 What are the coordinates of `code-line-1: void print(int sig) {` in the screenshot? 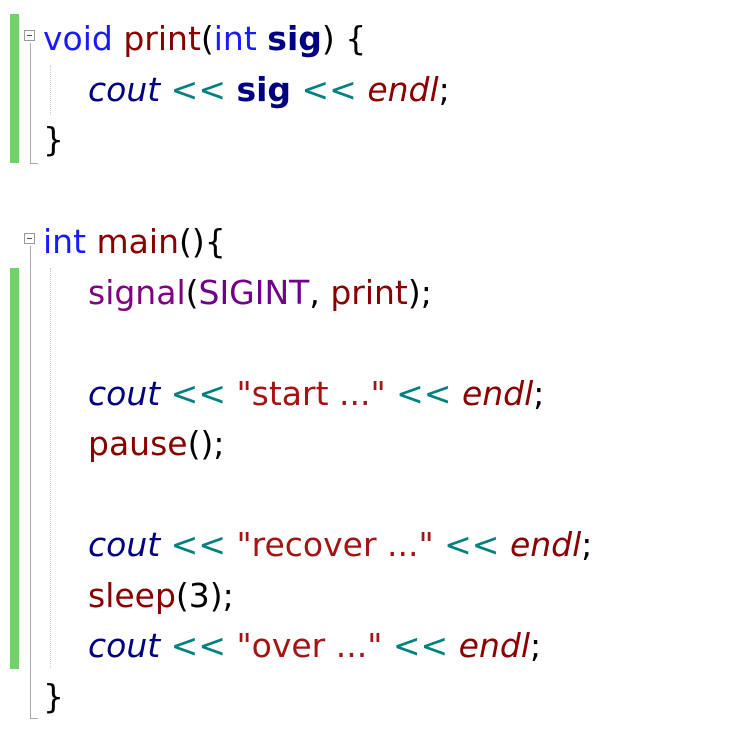 It's located at (372, 39).